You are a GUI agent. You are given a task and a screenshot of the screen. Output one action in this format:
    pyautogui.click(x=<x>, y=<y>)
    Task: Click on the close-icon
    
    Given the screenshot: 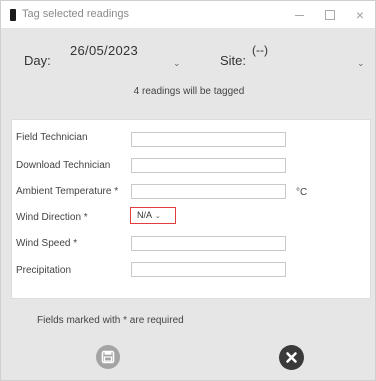 What is the action you would take?
    pyautogui.click(x=291, y=357)
    